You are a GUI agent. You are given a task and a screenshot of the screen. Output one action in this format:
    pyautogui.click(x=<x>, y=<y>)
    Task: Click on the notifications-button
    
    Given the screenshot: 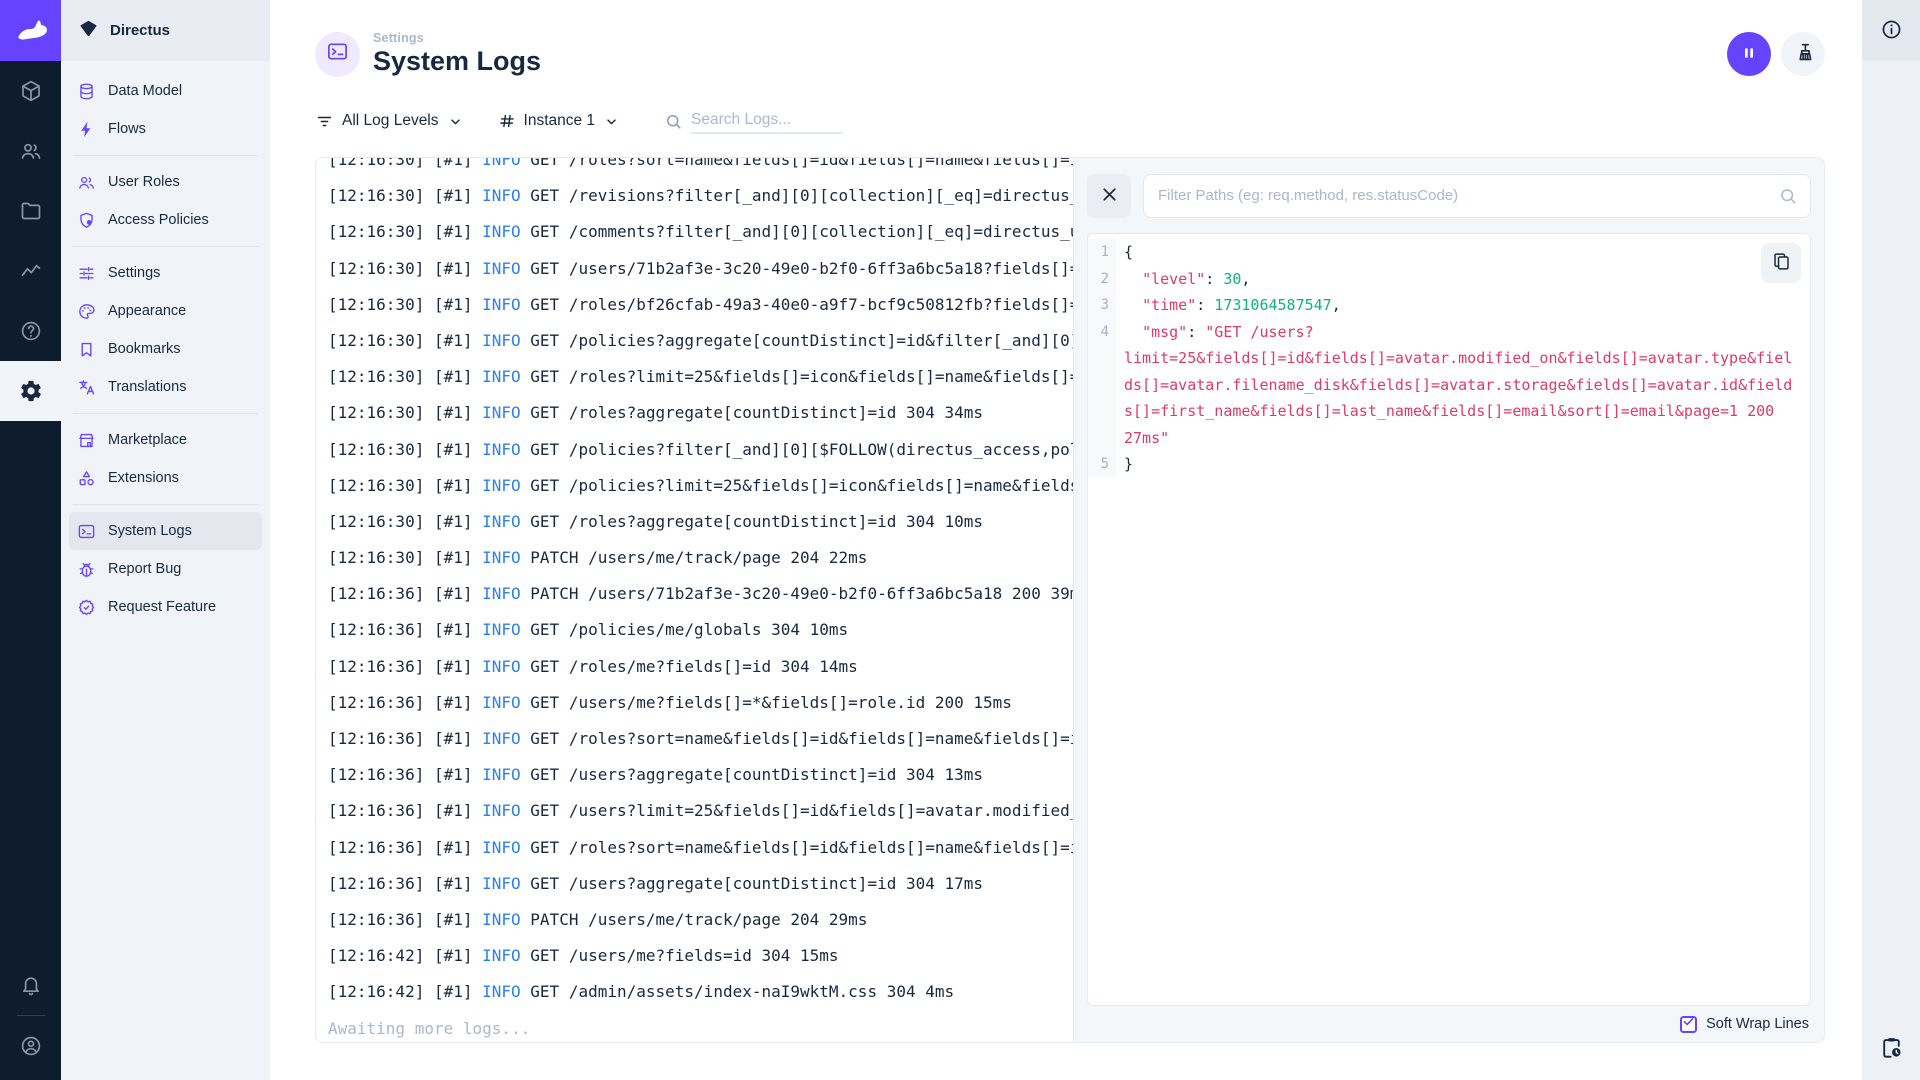 What is the action you would take?
    pyautogui.click(x=30, y=985)
    